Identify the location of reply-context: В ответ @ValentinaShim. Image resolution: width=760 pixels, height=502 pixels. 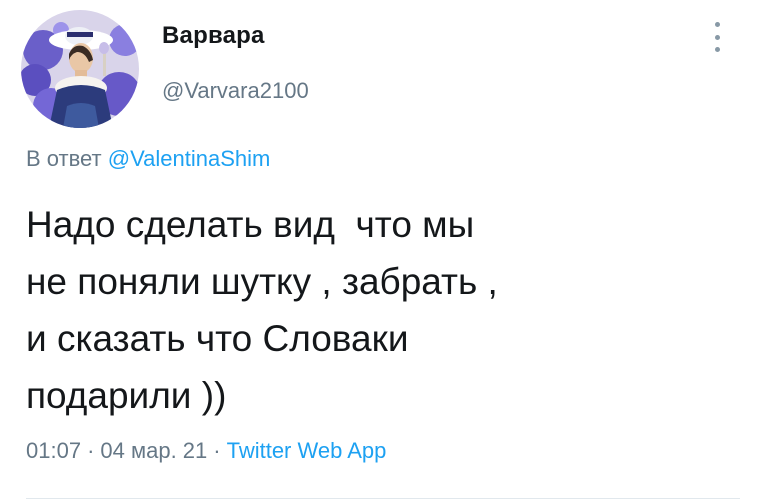
(148, 159).